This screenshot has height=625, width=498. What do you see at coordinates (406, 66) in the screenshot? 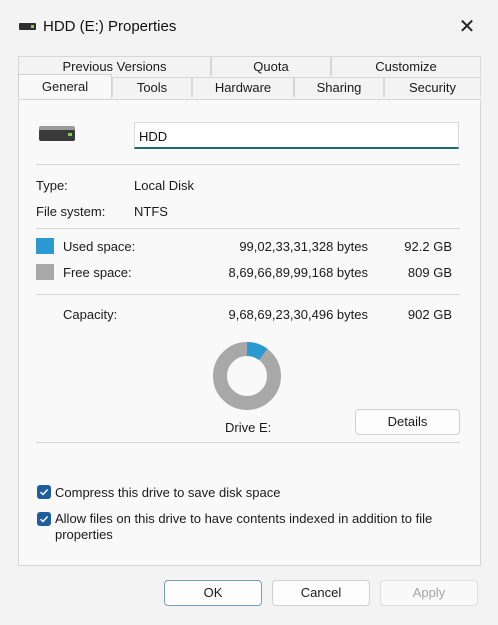
I see `tab-customize: Customize` at bounding box center [406, 66].